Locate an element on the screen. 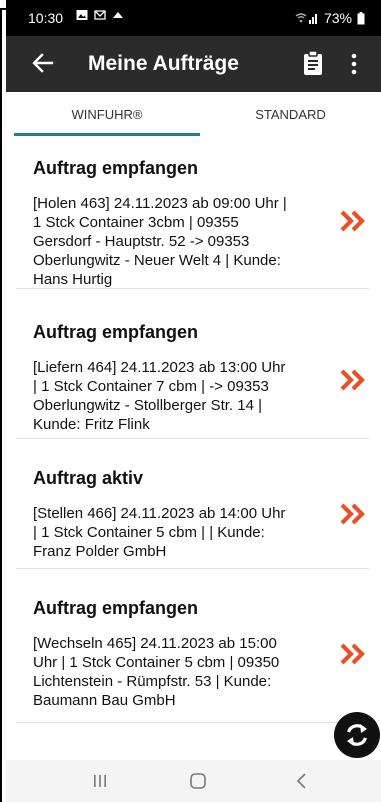 Image resolution: width=381 pixels, height=802 pixels. tab-standard: STANDARD is located at coordinates (290, 114).